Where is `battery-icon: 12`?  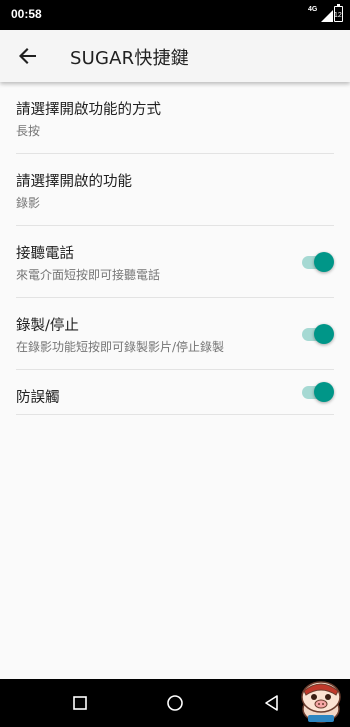 battery-icon: 12 is located at coordinates (338, 13).